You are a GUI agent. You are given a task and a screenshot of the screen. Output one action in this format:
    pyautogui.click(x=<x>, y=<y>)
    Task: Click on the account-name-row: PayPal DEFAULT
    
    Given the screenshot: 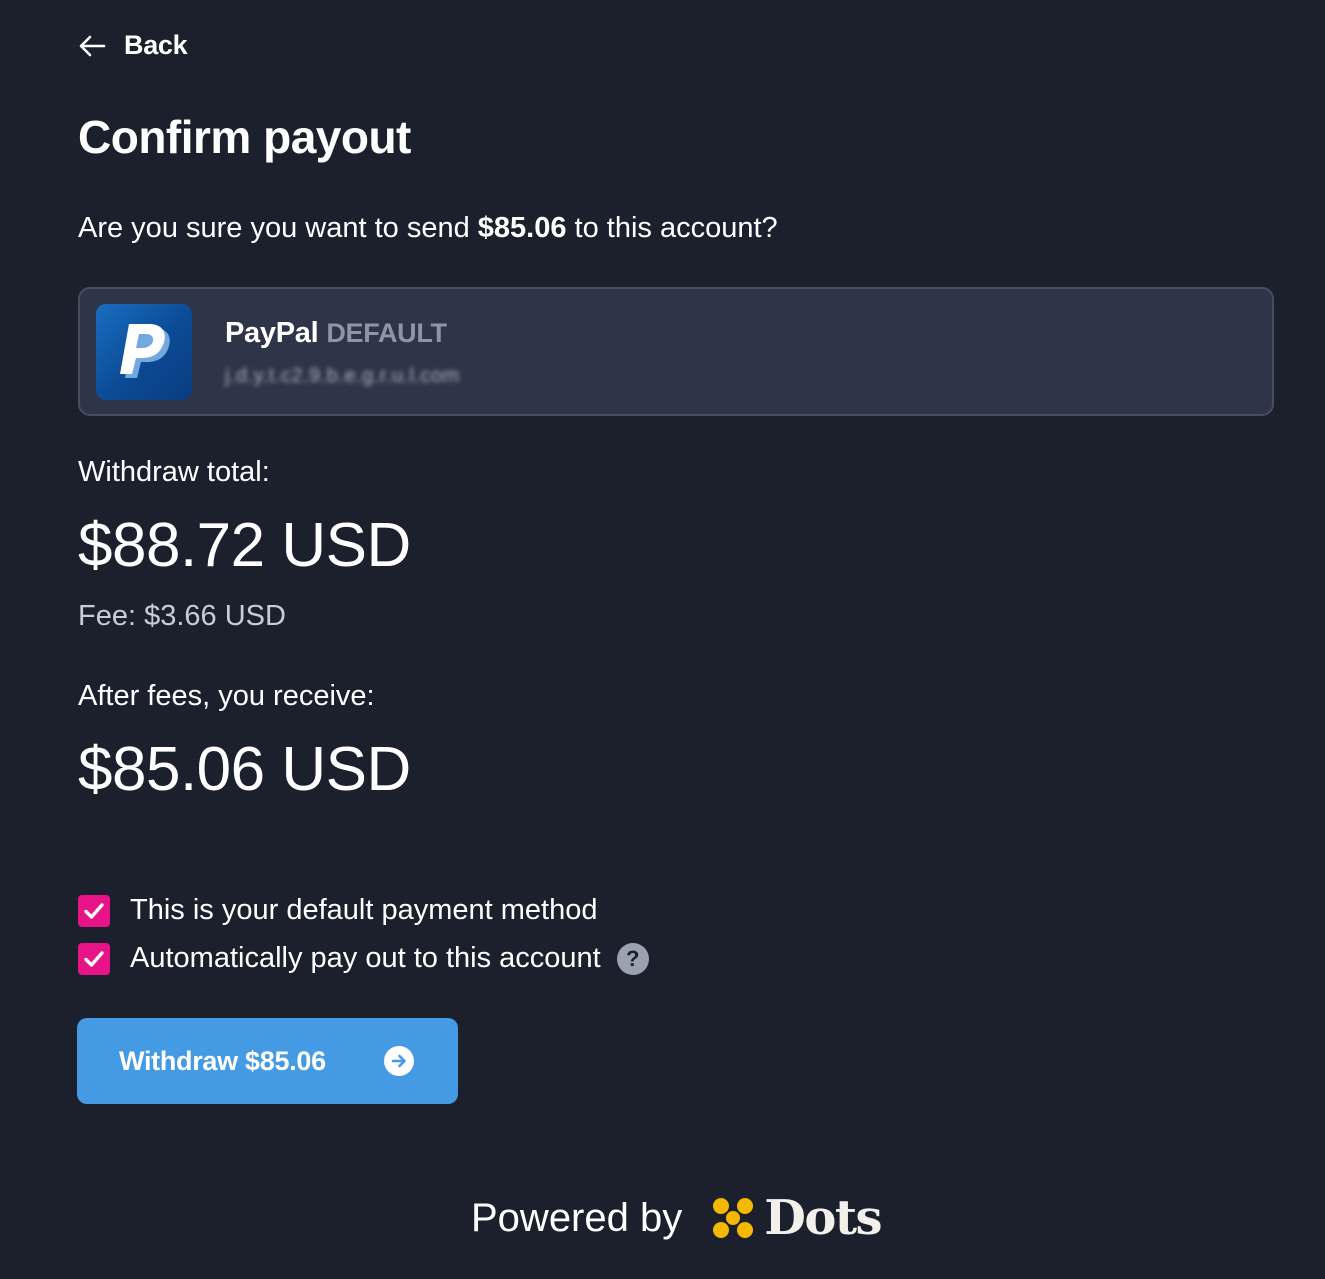 What is the action you would take?
    pyautogui.click(x=336, y=333)
    